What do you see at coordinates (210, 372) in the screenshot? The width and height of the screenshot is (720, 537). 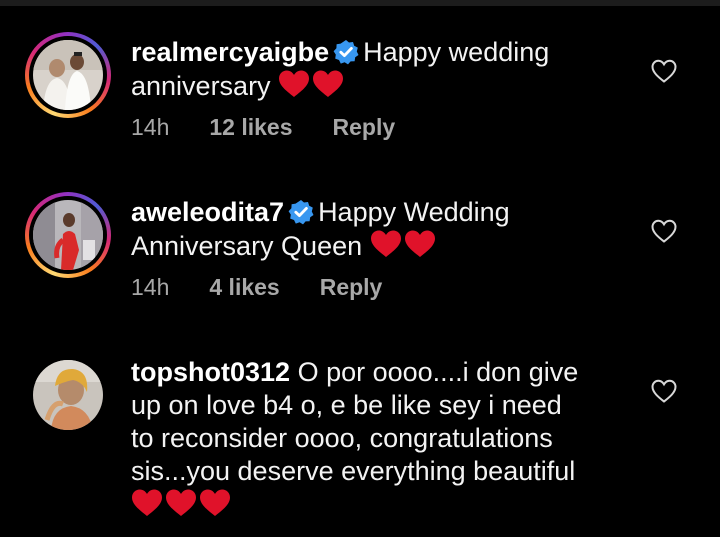 I see `comment-username: topshot0312` at bounding box center [210, 372].